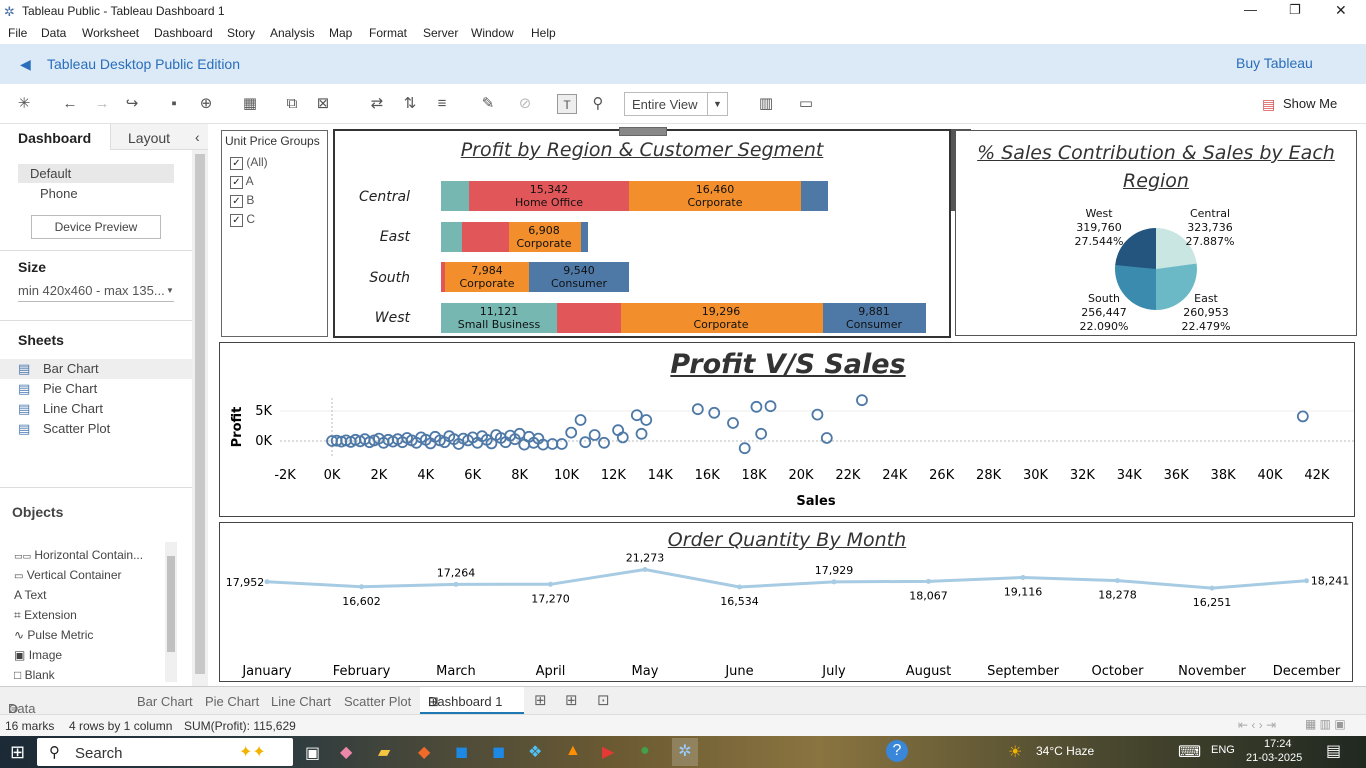  What do you see at coordinates (1295, 10) in the screenshot?
I see `maximize-button: ❐` at bounding box center [1295, 10].